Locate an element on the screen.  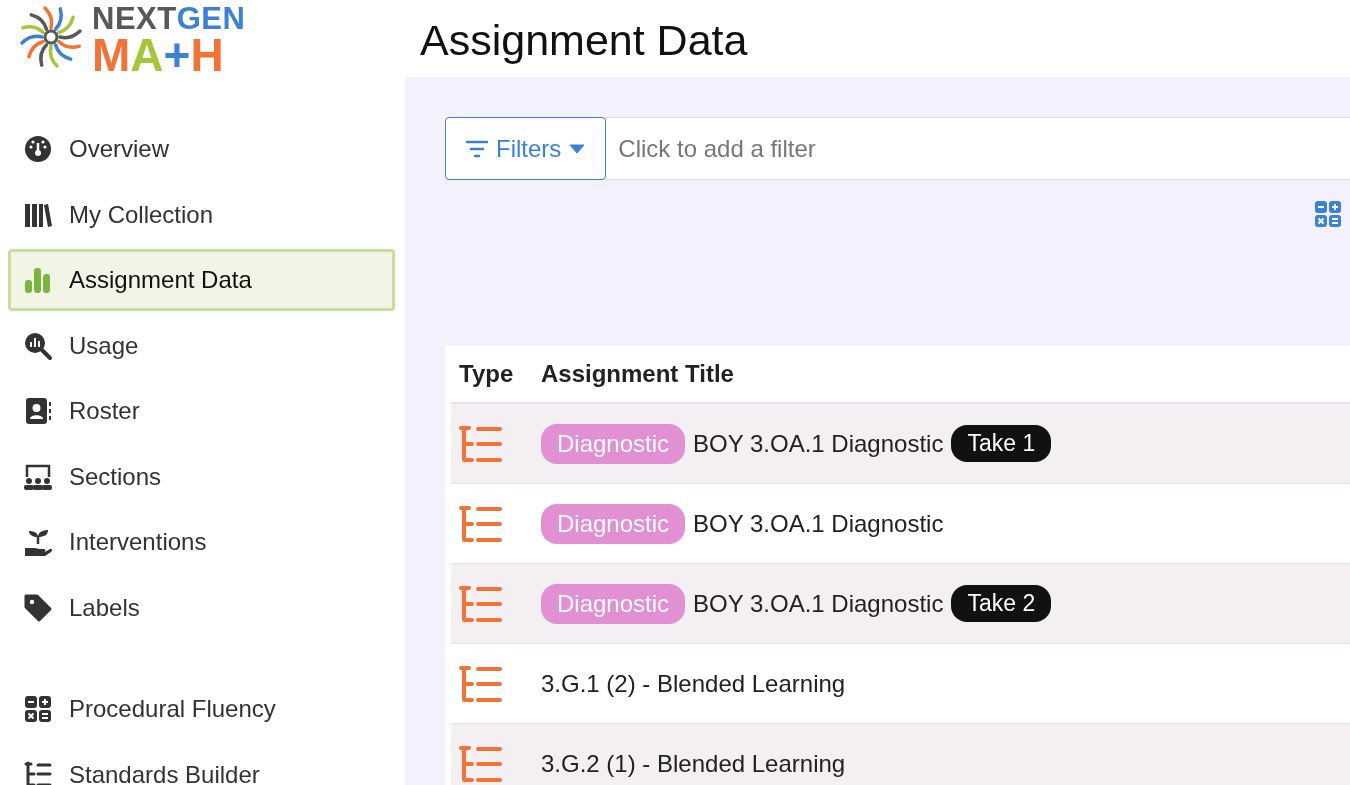
sidebar-item: Procedural Fluency is located at coordinates (201, 709).